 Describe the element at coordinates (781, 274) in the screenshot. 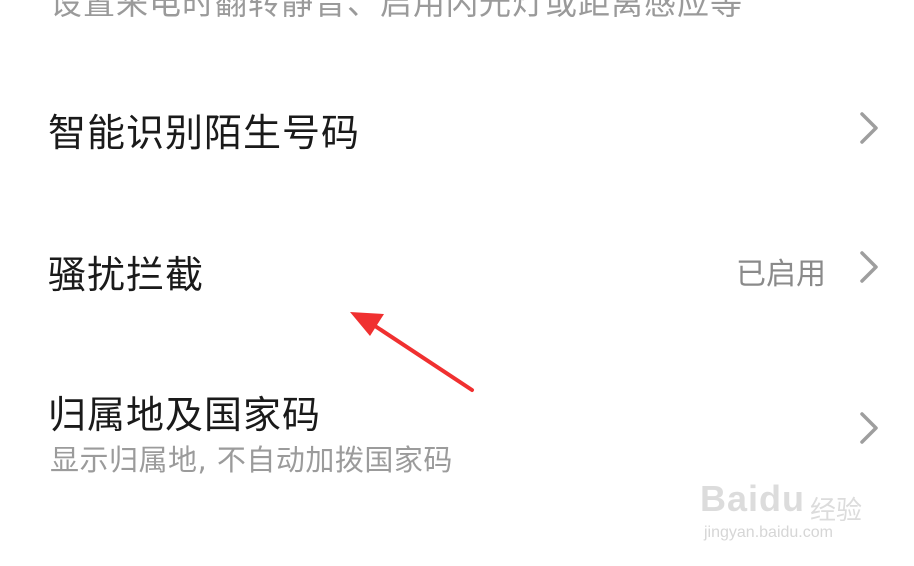

I see `status-value: 已启用` at that location.